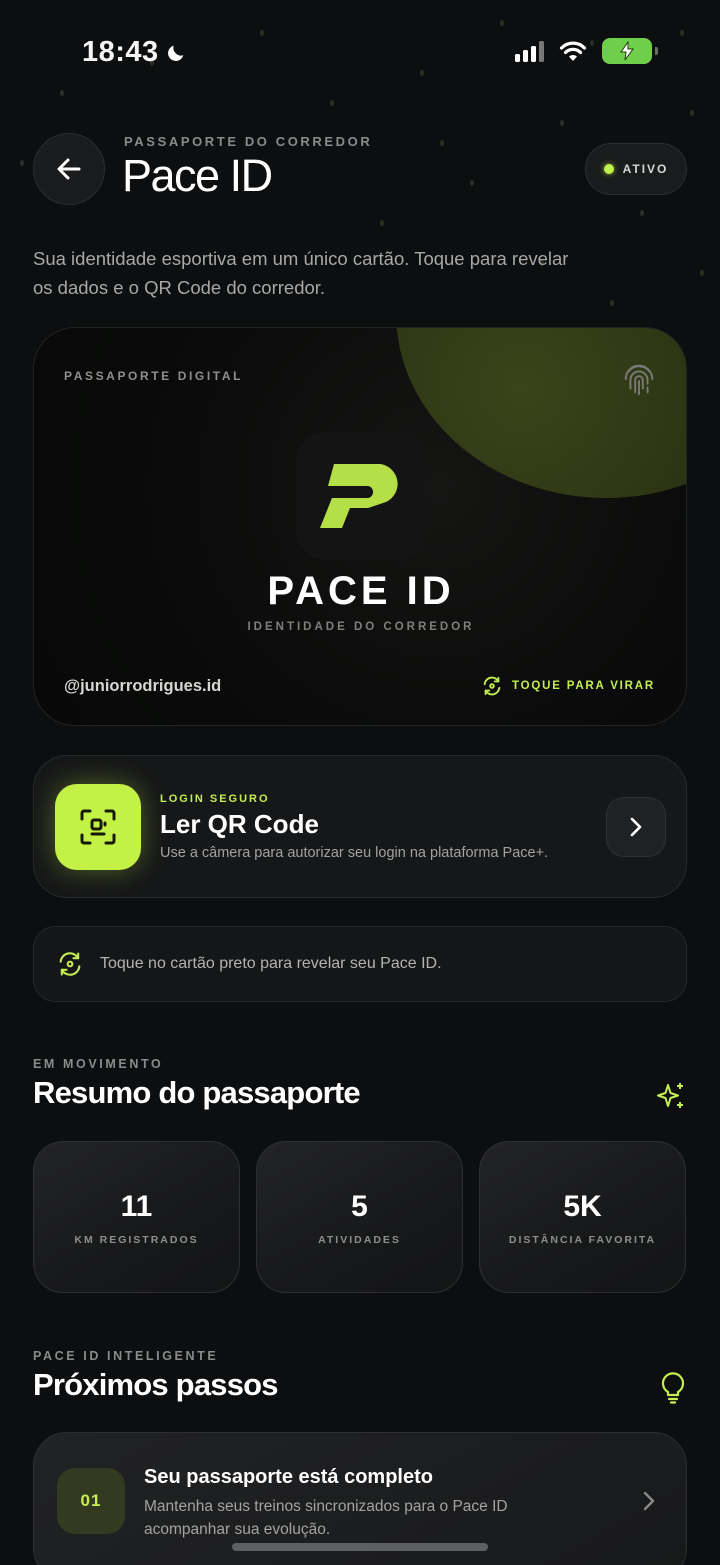 This screenshot has width=720, height=1565. I want to click on status-time: 18:43, so click(134, 52).